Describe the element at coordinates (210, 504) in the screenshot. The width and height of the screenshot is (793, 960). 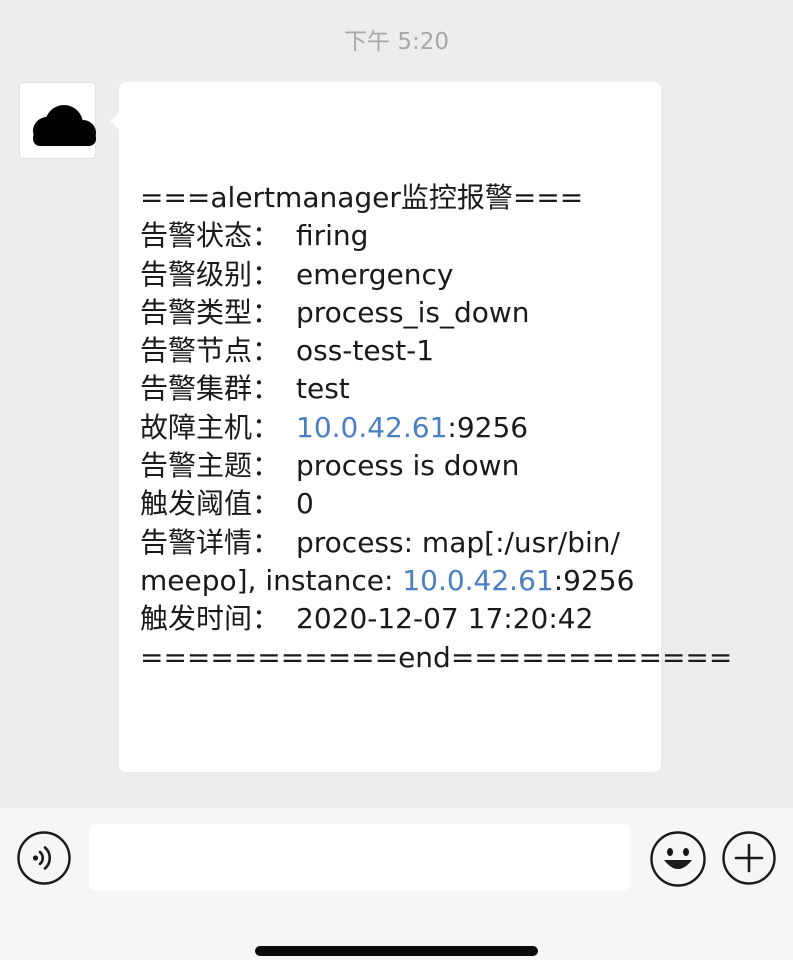
I see `field-label: 触发阈值：` at that location.